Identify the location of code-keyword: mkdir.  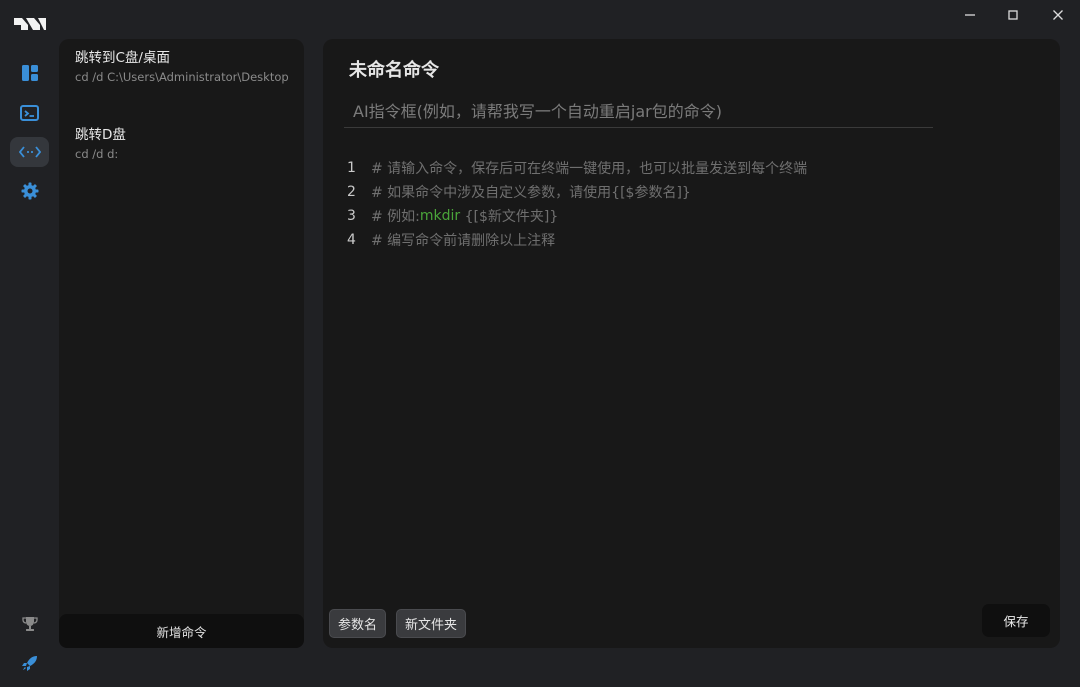
(440, 216).